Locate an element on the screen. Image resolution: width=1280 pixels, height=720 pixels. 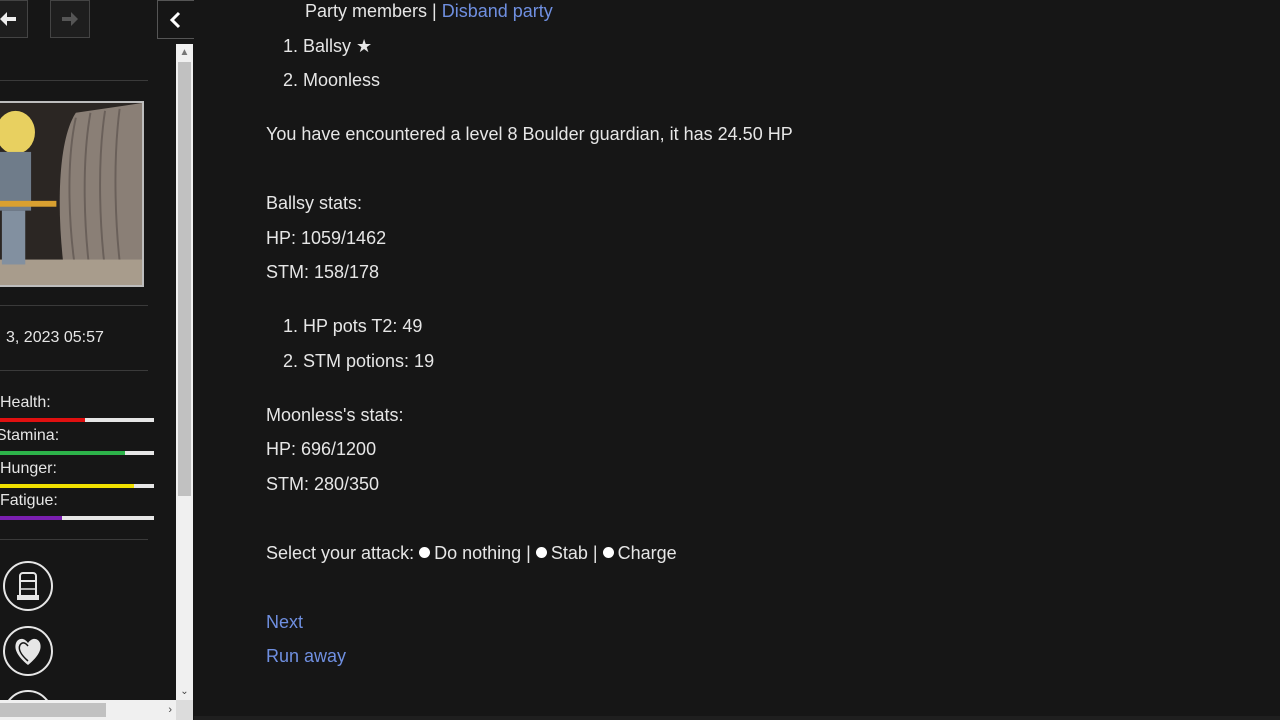
backpack-icon is located at coordinates (28, 586).